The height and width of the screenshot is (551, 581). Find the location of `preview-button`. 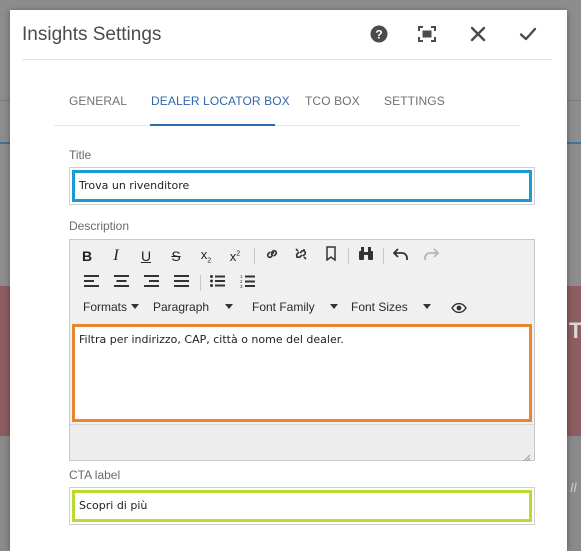

preview-button is located at coordinates (459, 309).